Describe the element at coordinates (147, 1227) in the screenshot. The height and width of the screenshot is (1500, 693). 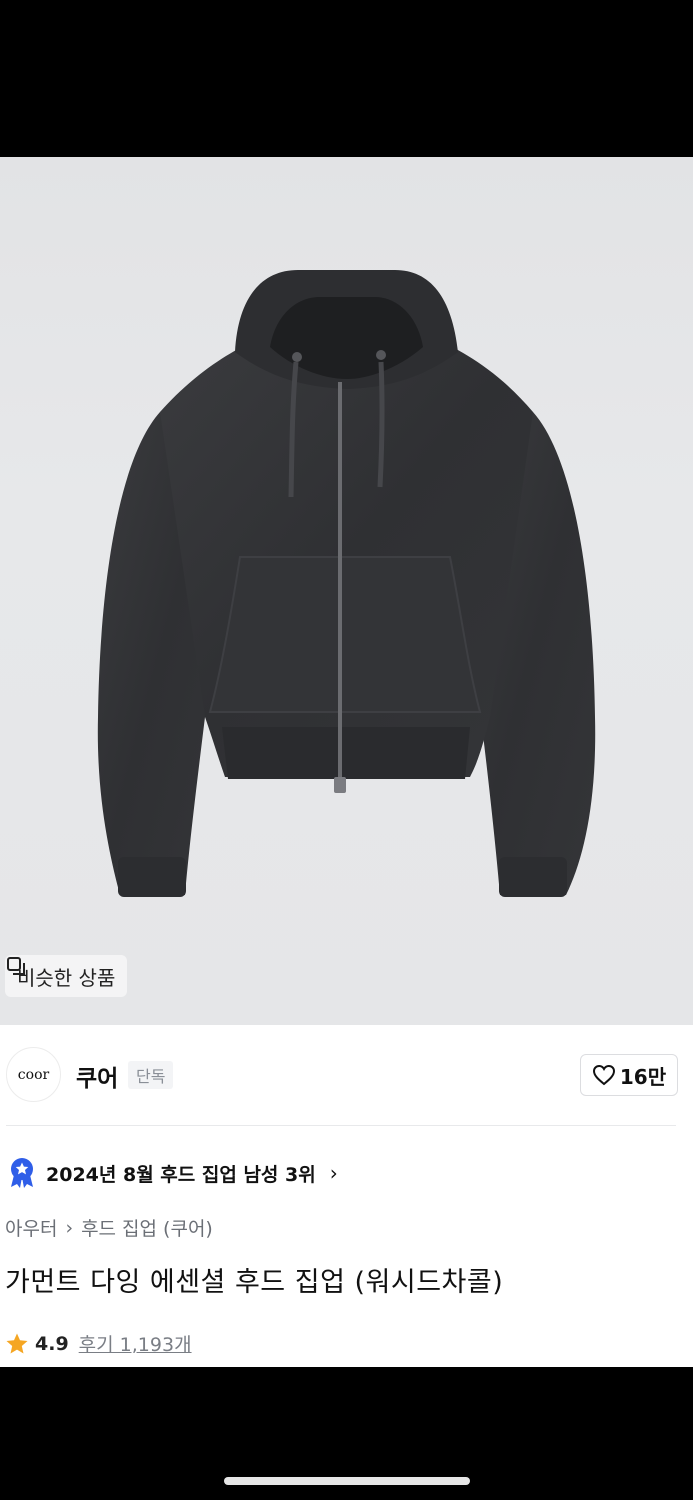
I see `breadcrumb-subcategory: 후드 집업 (쿠어)` at that location.